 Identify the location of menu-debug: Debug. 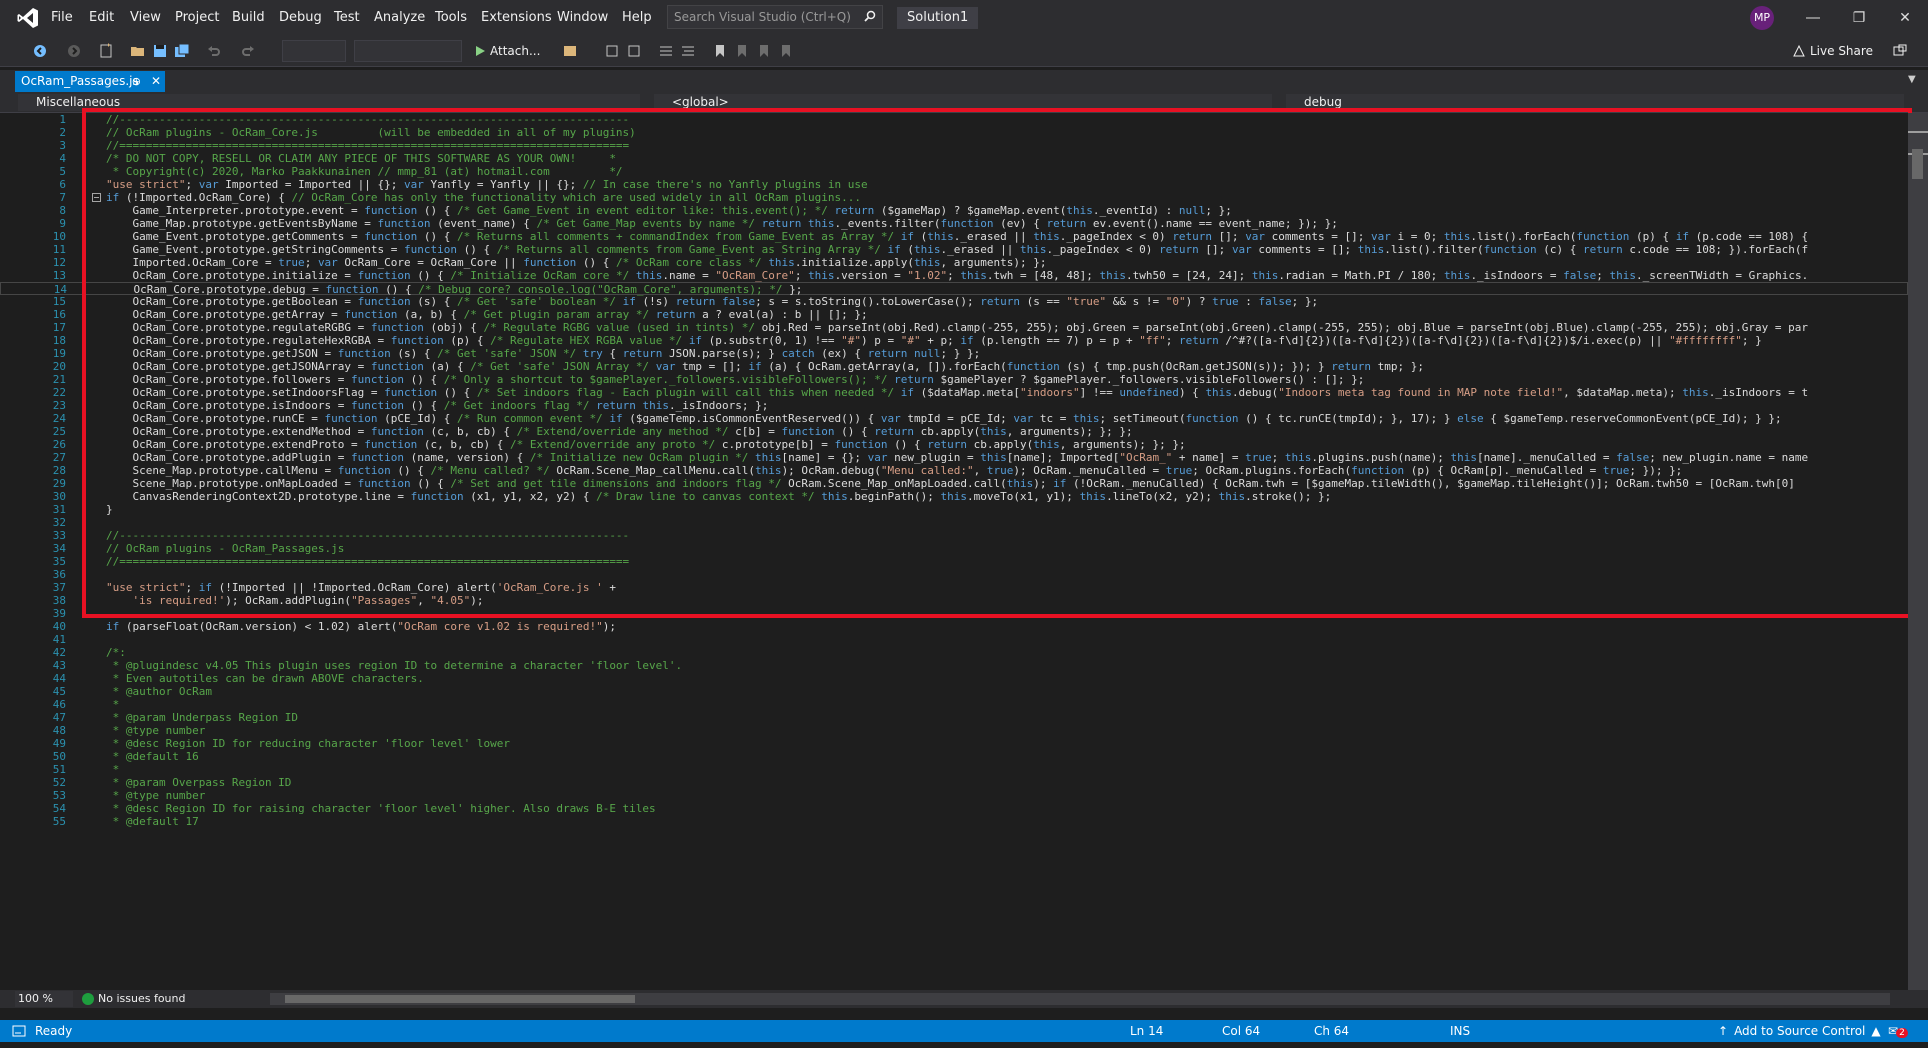
(300, 18).